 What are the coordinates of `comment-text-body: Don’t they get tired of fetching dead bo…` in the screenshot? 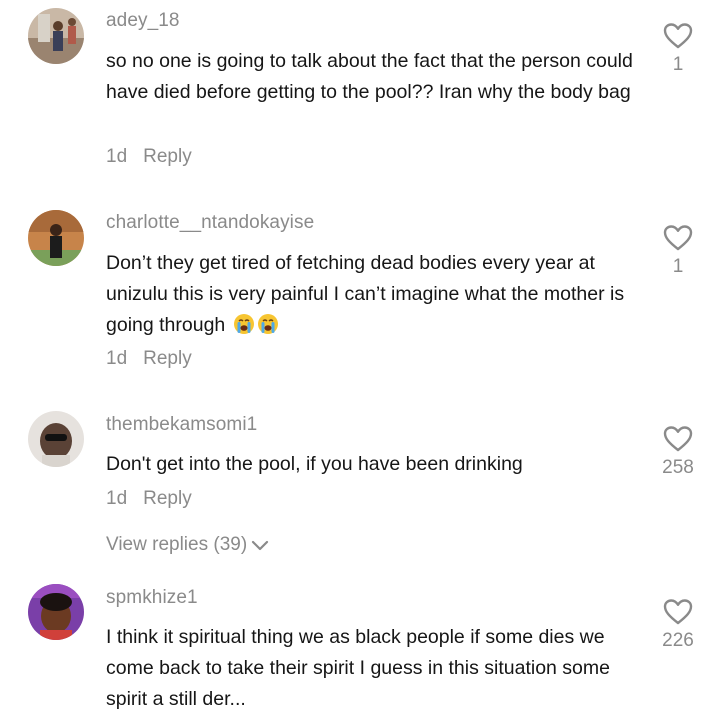 It's located at (365, 294).